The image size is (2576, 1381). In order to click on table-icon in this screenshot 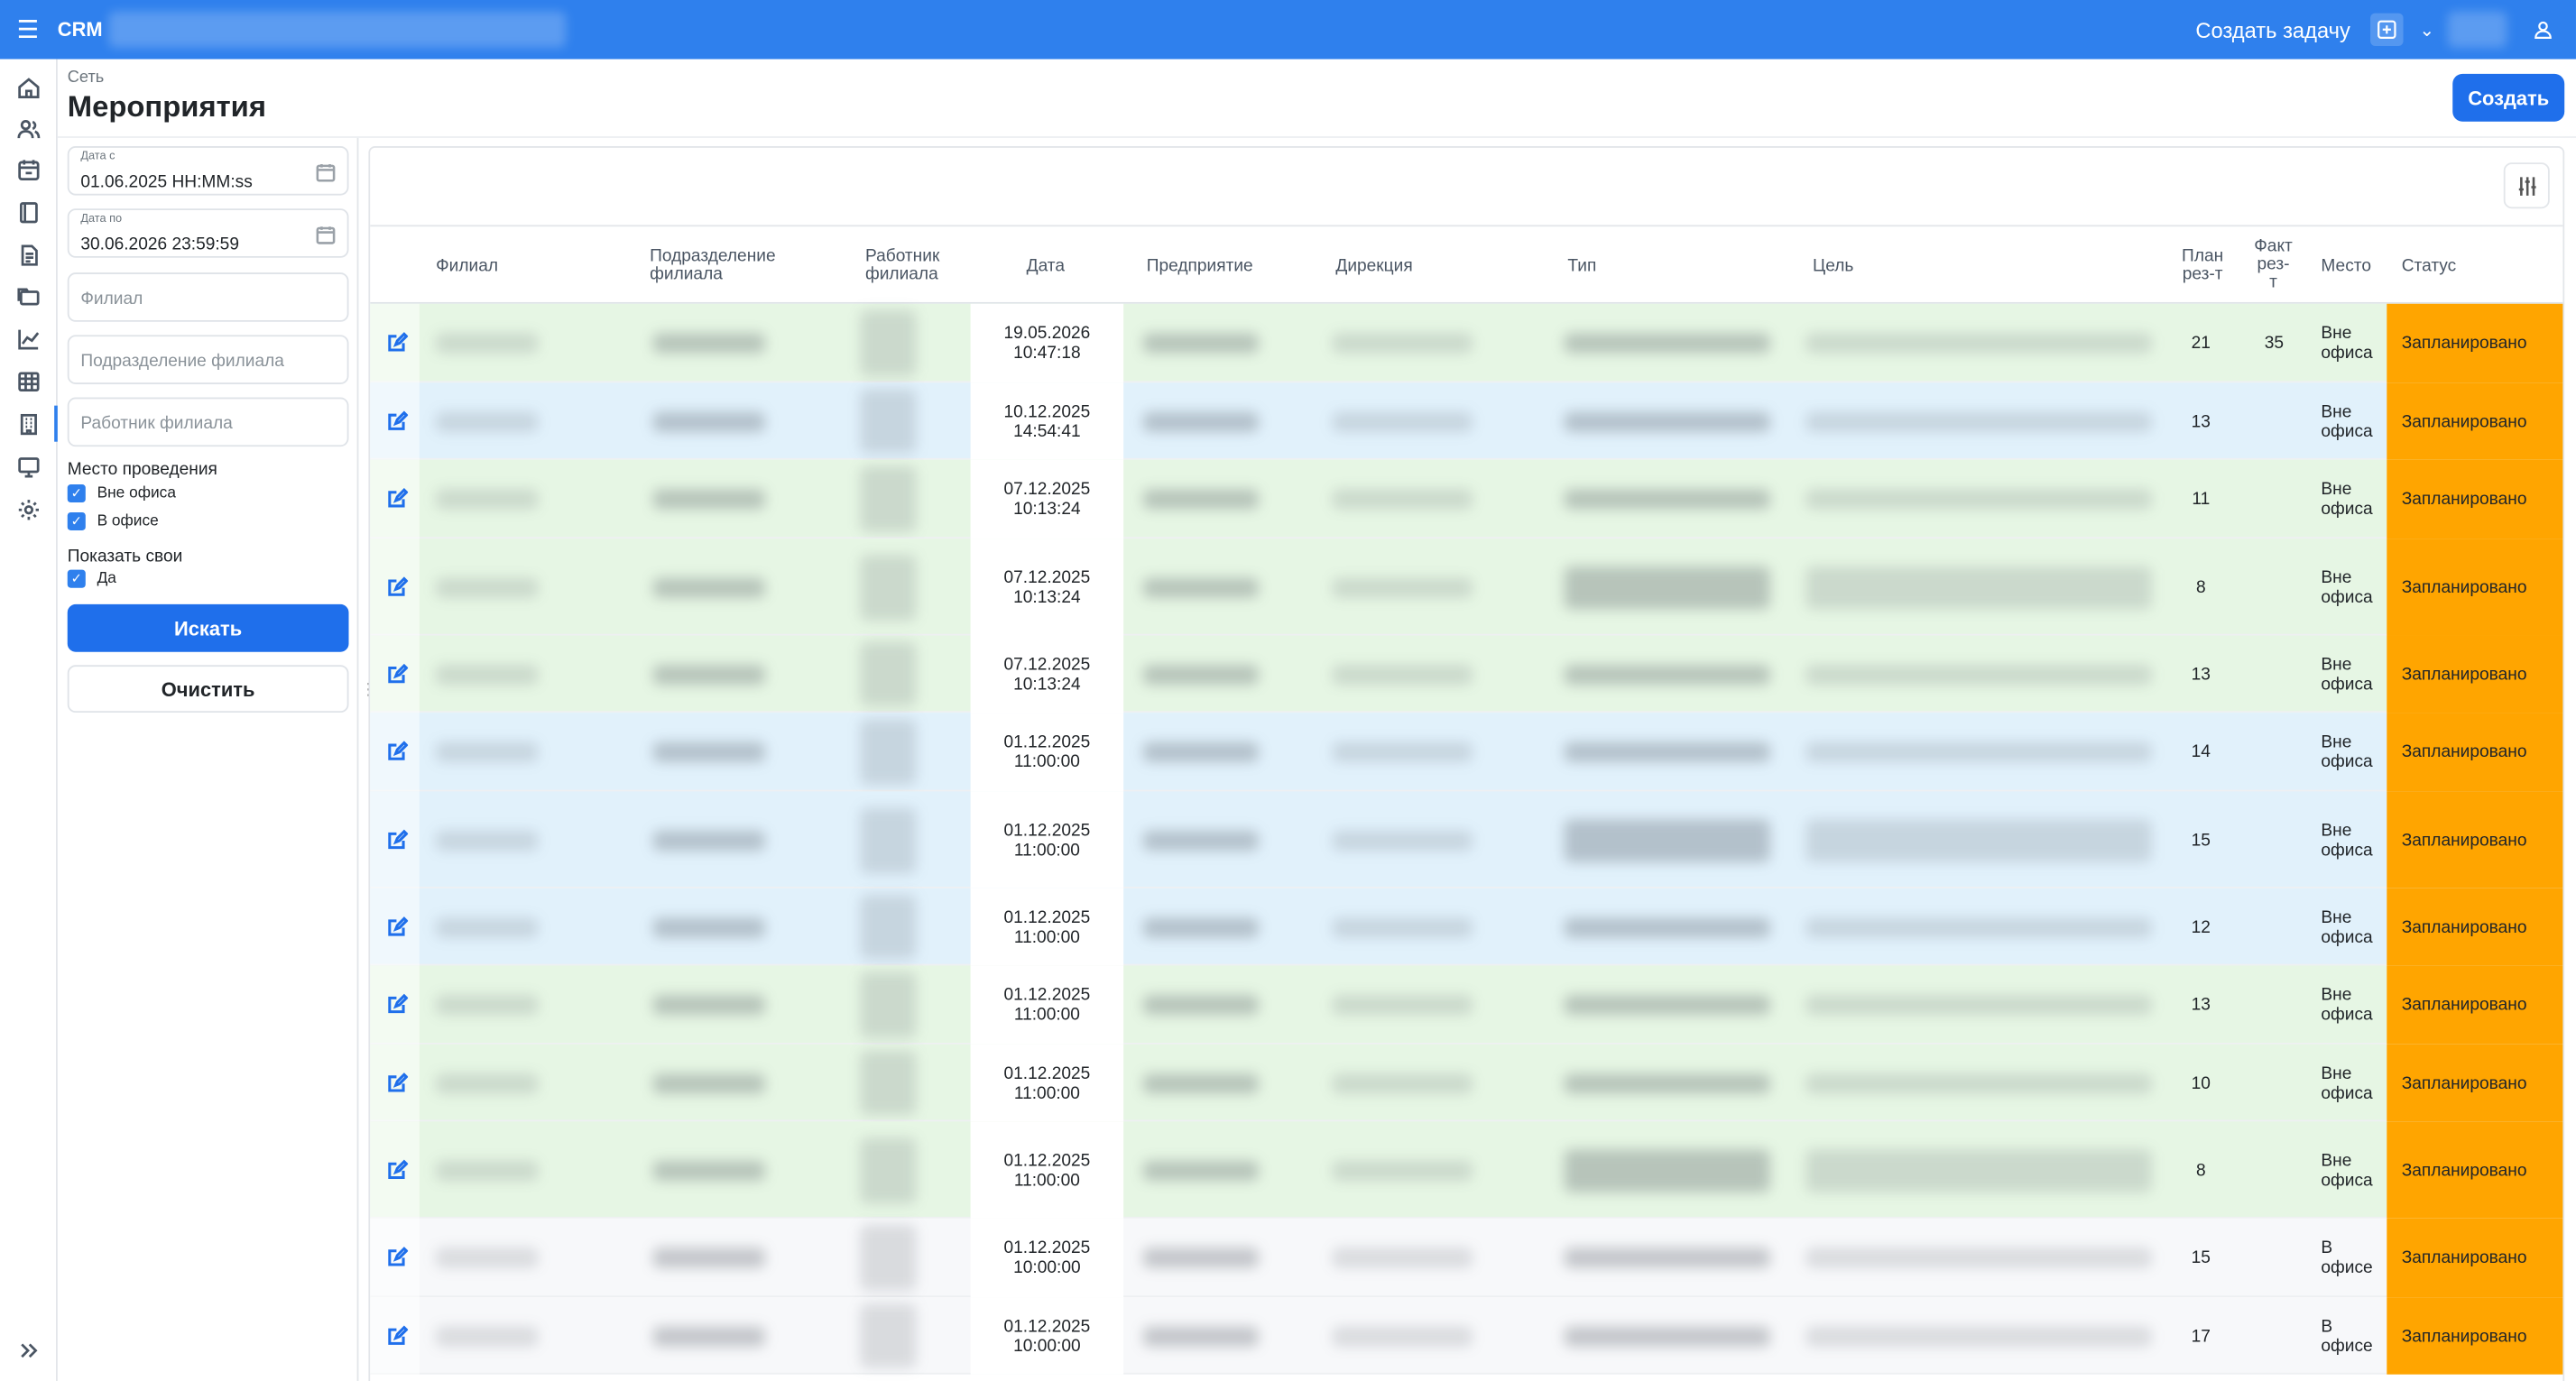, I will do `click(28, 381)`.